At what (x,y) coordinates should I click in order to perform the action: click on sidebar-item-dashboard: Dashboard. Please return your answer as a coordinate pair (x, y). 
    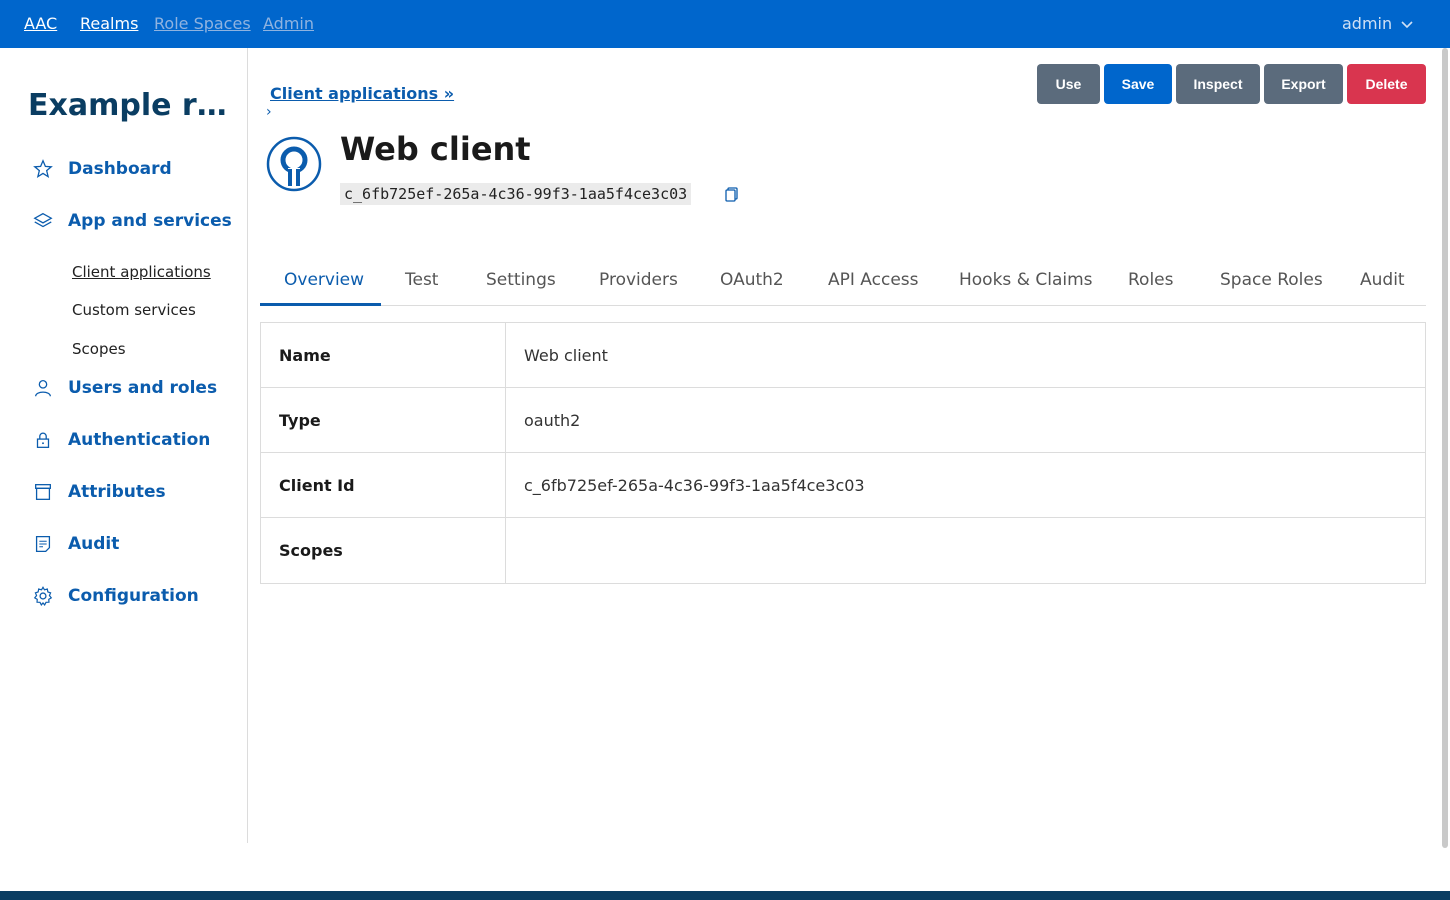
    Looking at the image, I should click on (102, 169).